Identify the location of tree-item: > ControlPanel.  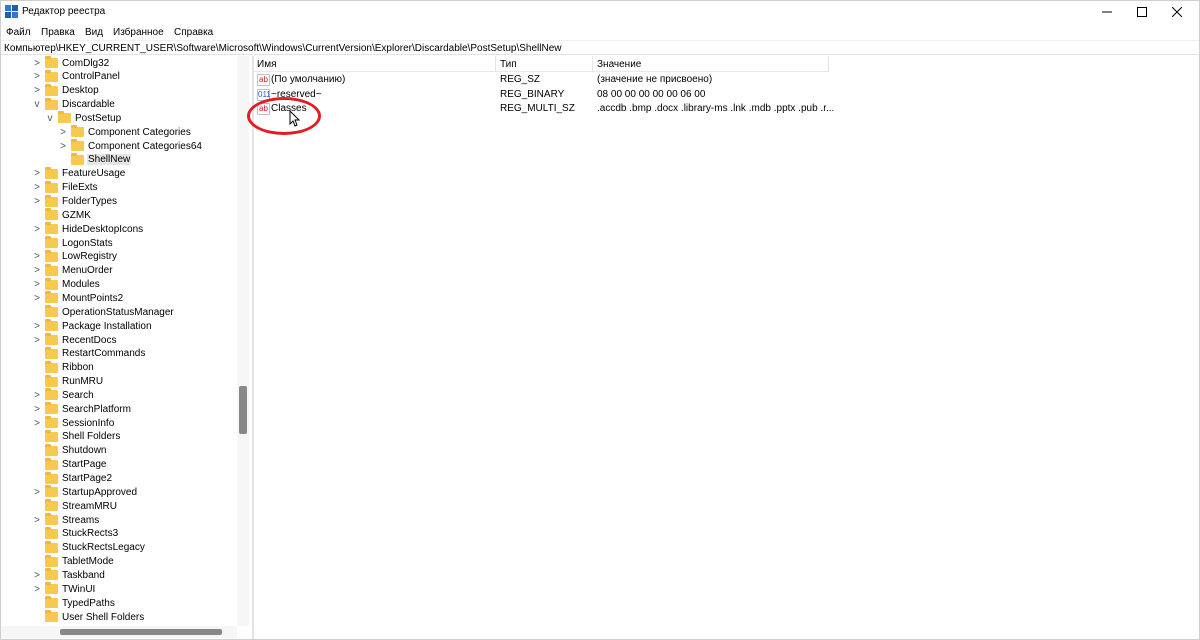
(76, 76).